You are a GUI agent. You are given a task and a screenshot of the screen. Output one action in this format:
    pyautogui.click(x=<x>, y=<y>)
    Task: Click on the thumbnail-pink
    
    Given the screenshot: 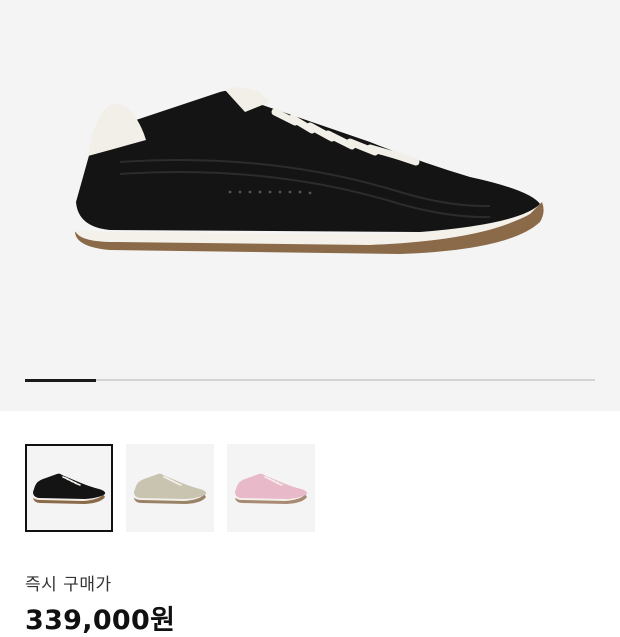 What is the action you would take?
    pyautogui.click(x=271, y=488)
    